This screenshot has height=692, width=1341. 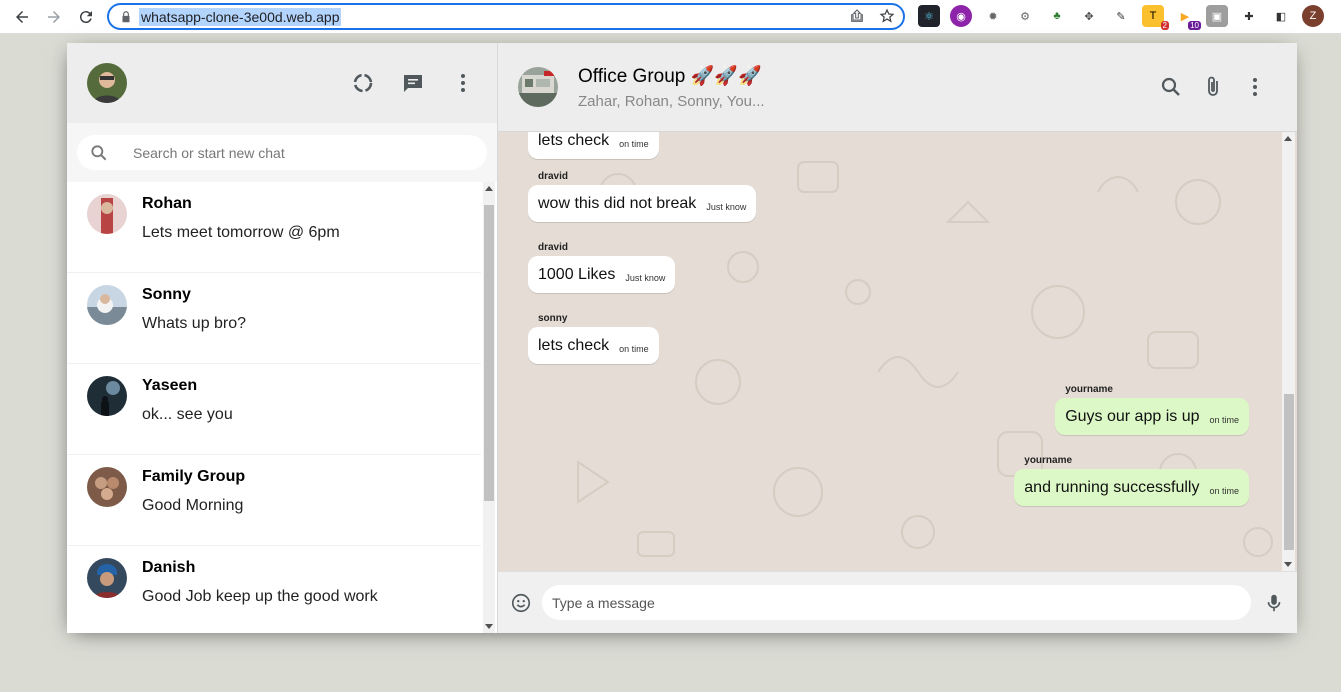 What do you see at coordinates (521, 603) in the screenshot?
I see `emoji-icon` at bounding box center [521, 603].